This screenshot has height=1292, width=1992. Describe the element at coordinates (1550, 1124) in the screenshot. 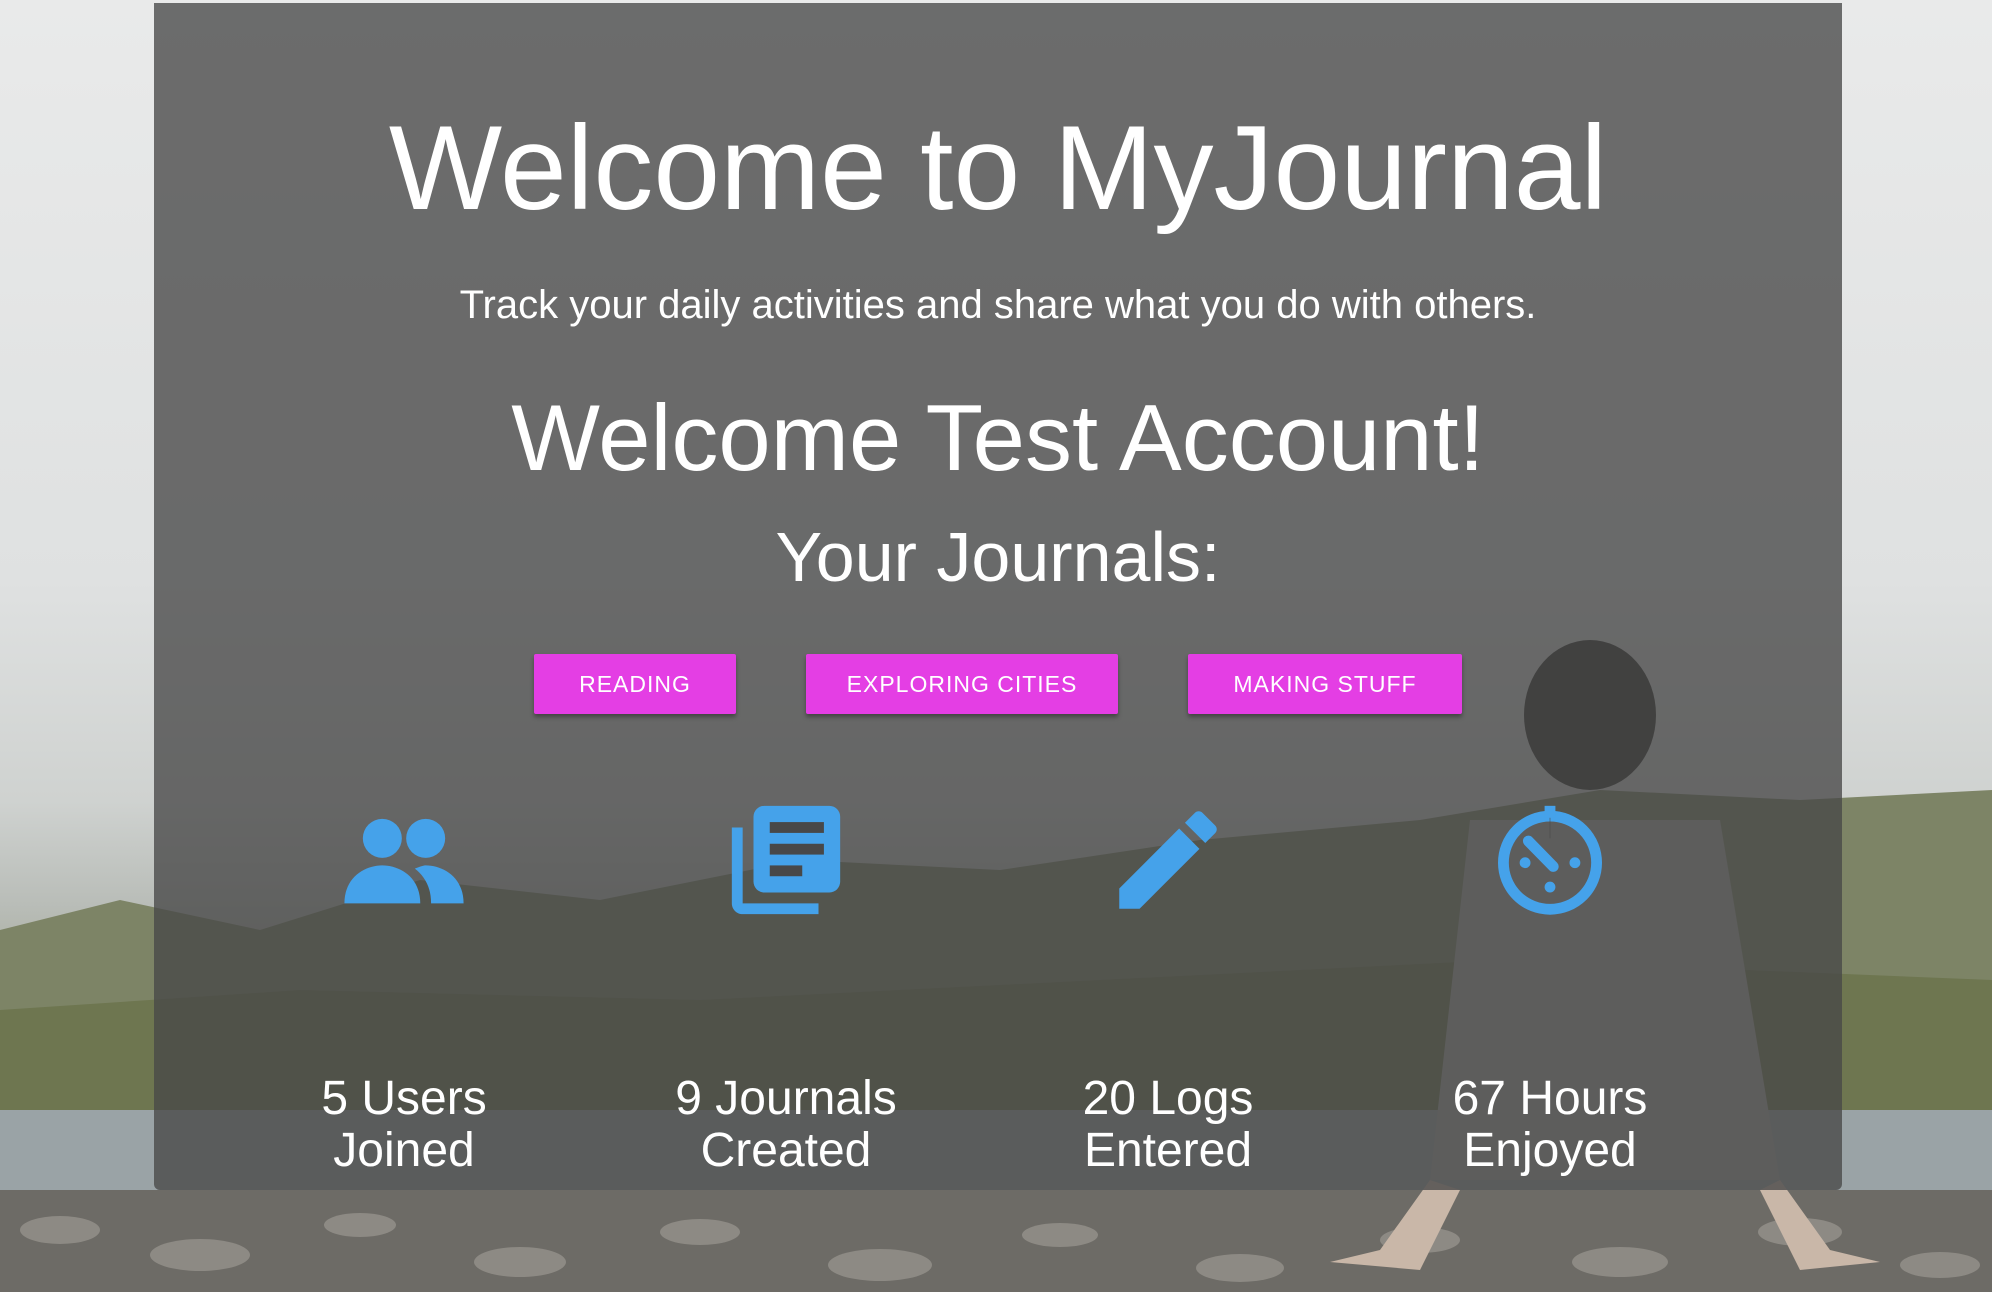

I see `stat-hours-label: 67 Hours Enjoyed` at that location.